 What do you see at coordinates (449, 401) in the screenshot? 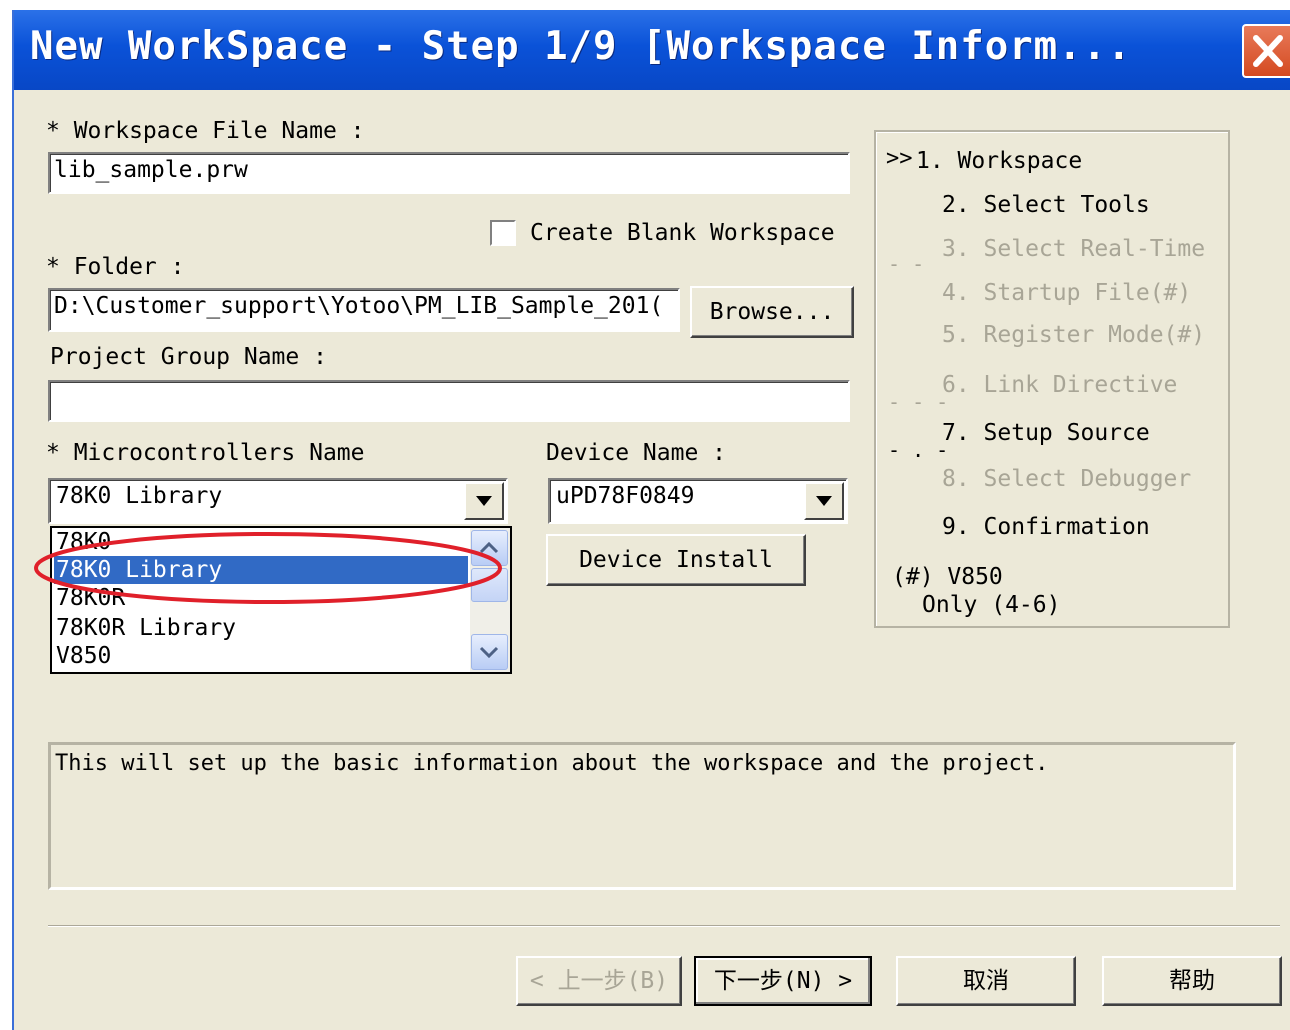
I see `project-group-input` at bounding box center [449, 401].